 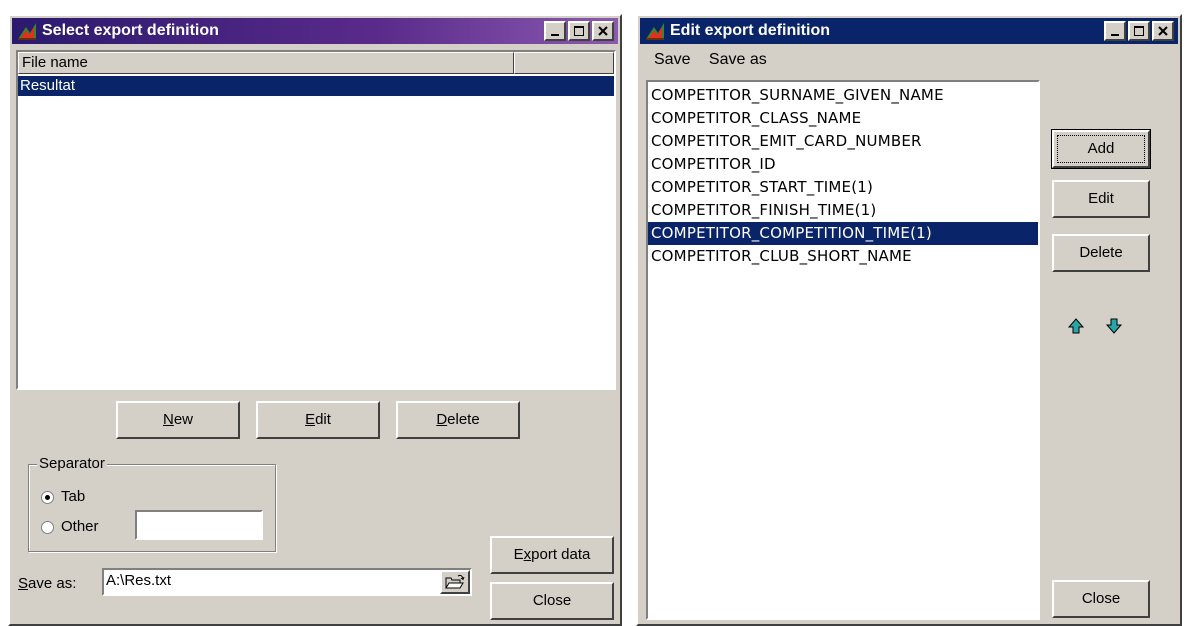 What do you see at coordinates (564, 63) in the screenshot?
I see `column-header-spacer` at bounding box center [564, 63].